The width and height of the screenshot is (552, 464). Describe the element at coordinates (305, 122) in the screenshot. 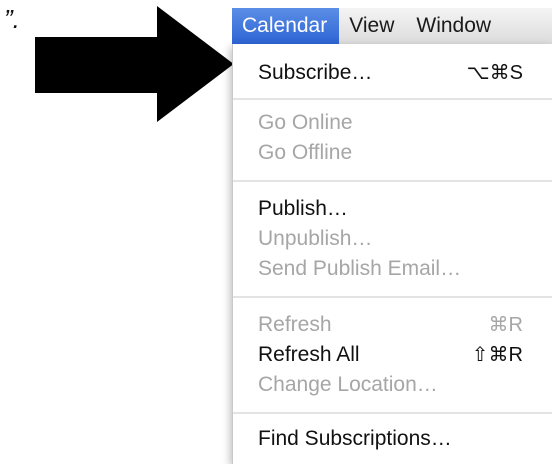

I see `menu-item-label: Go Online` at that location.